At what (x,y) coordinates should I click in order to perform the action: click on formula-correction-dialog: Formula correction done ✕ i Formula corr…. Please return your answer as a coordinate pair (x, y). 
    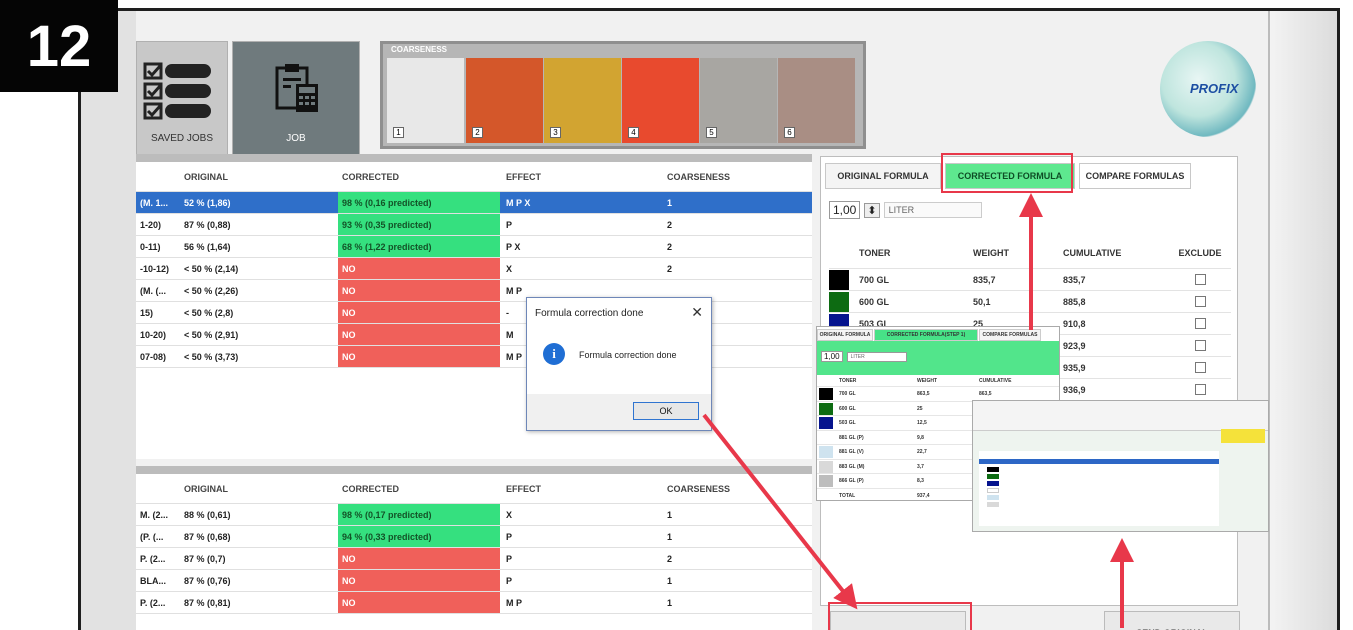
    Looking at the image, I should click on (619, 364).